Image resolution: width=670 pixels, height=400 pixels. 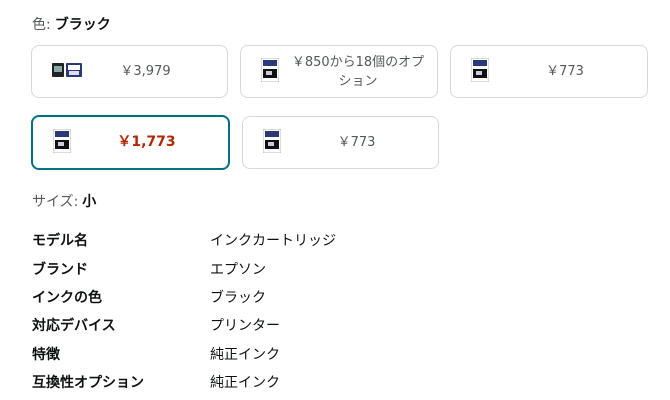 I want to click on size-label-text: サイズ:, so click(x=55, y=202).